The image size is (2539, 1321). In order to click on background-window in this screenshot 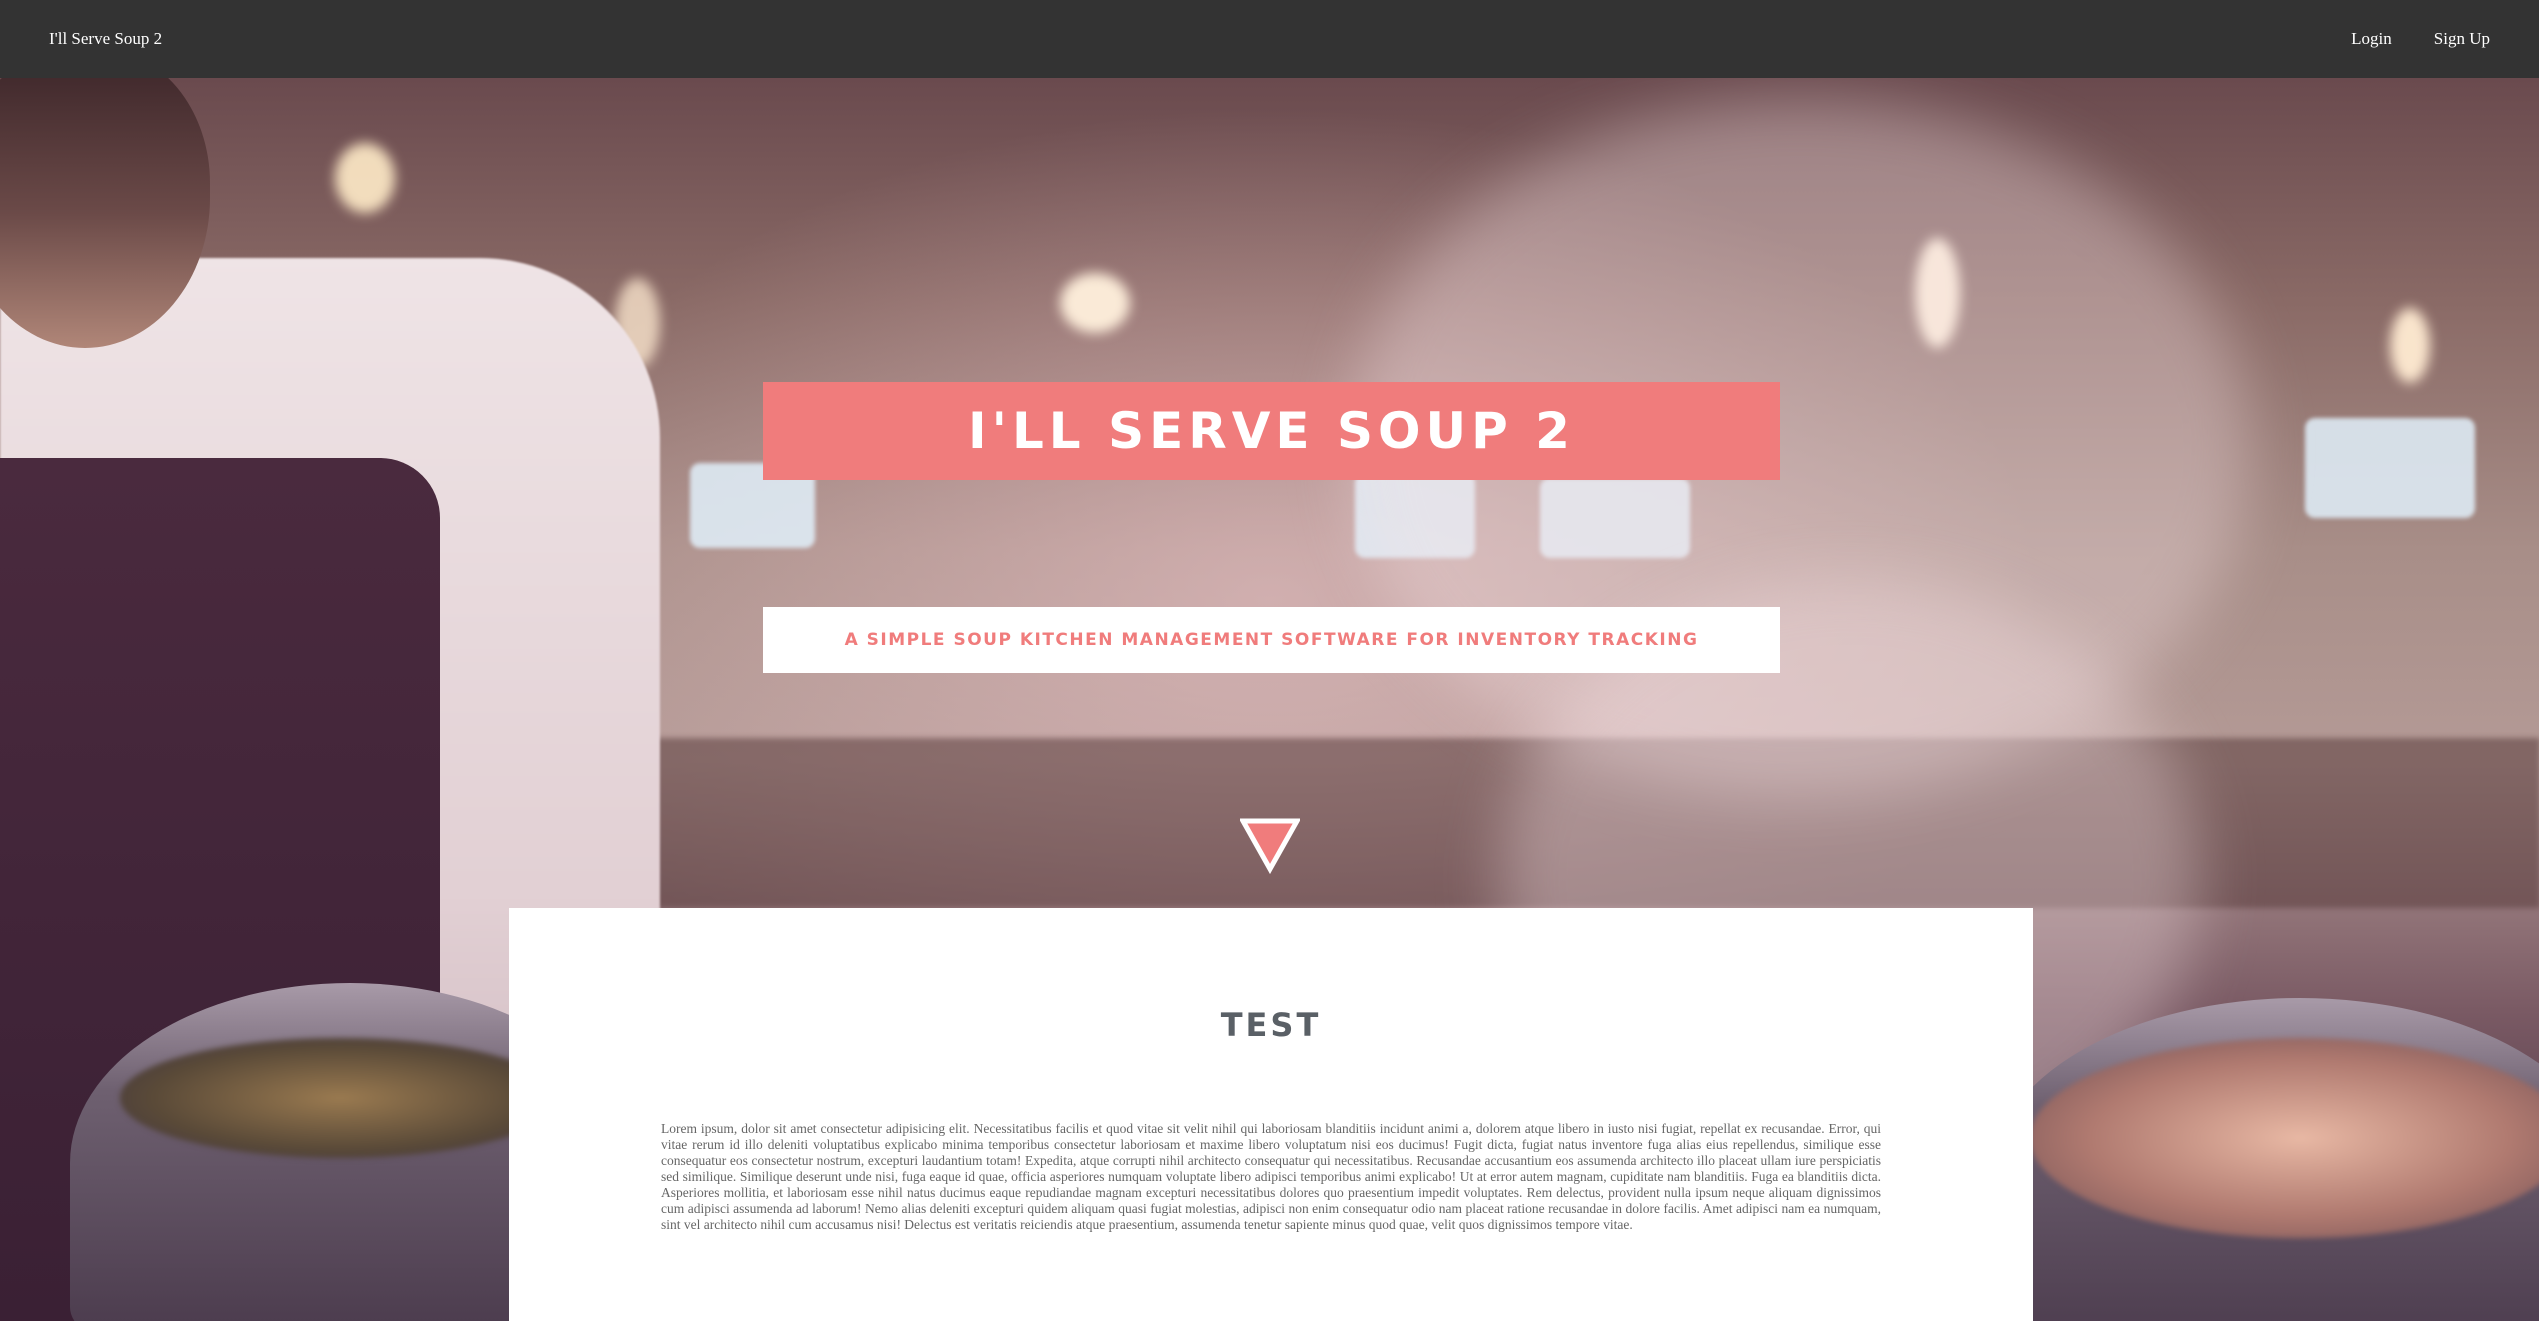, I will do `click(2390, 468)`.